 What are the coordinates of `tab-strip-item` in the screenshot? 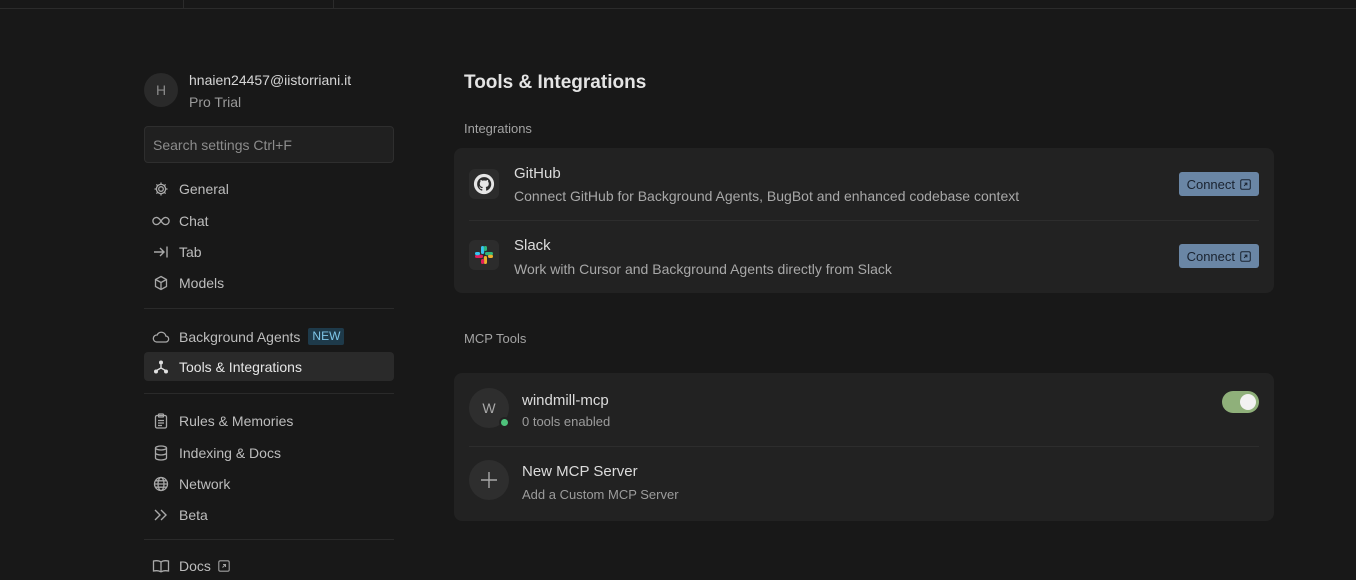 It's located at (258, 4).